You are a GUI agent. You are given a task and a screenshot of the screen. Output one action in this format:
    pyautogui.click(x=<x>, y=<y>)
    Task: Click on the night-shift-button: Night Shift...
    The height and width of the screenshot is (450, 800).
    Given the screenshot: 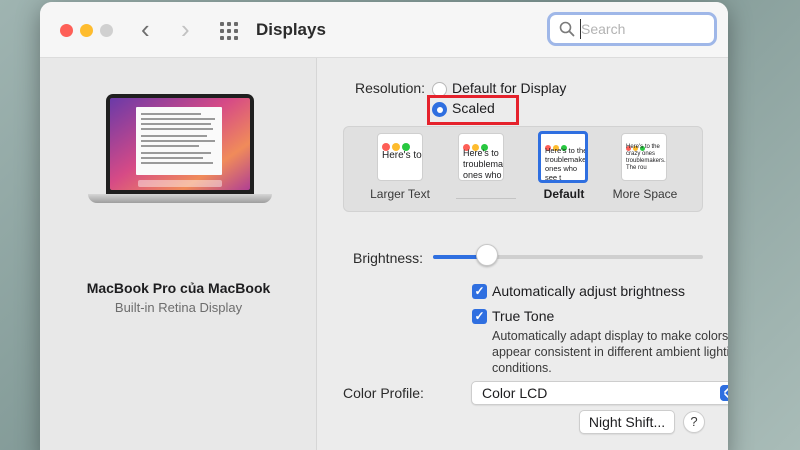 What is the action you would take?
    pyautogui.click(x=627, y=422)
    